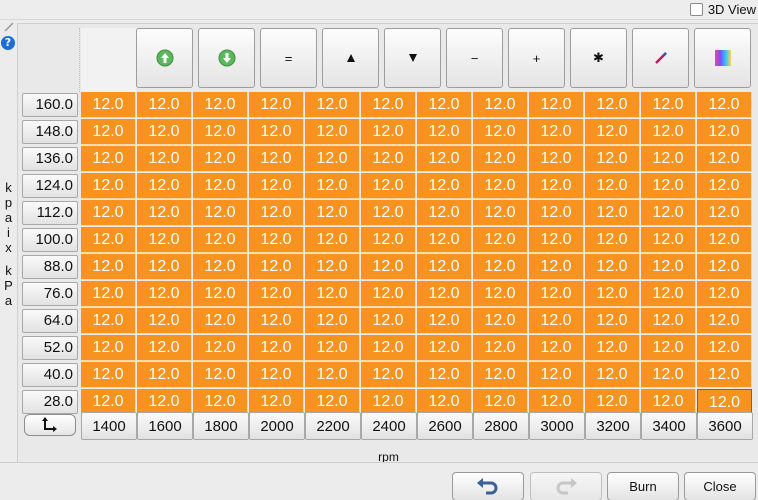 This screenshot has height=500, width=758. What do you see at coordinates (725, 426) in the screenshot?
I see `column-header: 3600` at bounding box center [725, 426].